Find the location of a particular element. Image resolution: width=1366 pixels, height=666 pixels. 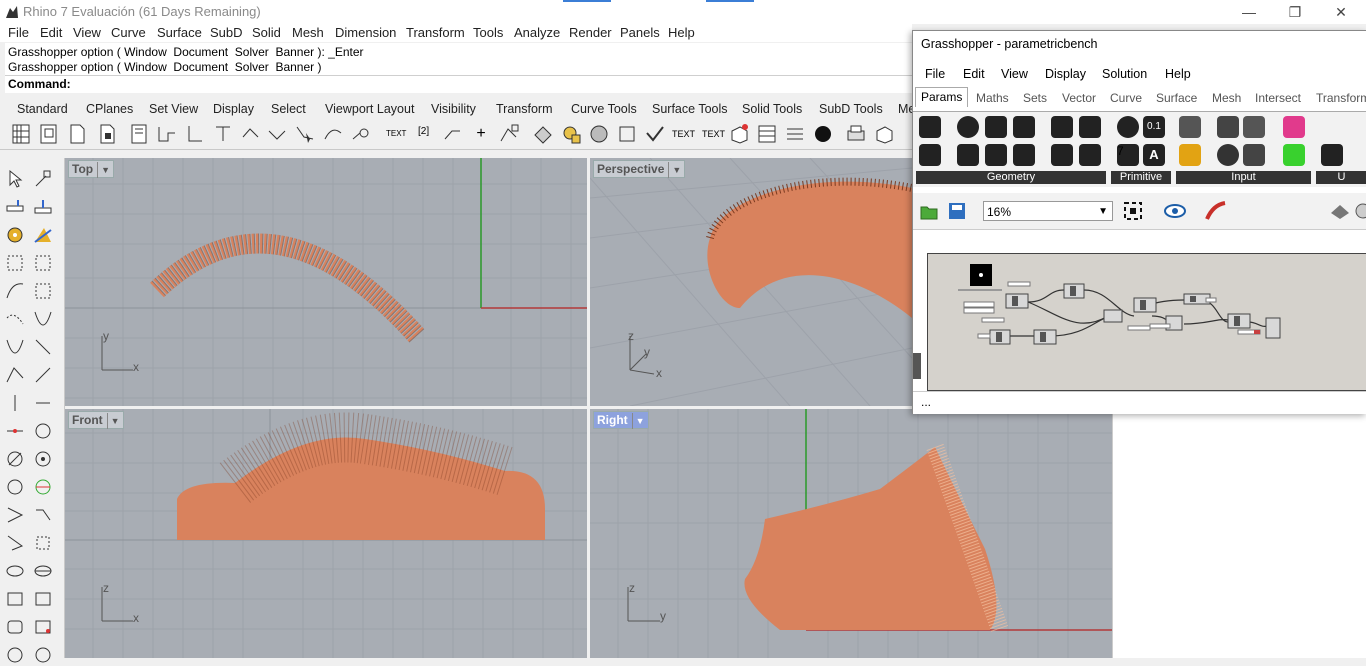

viewport-front: Front ▼ z x is located at coordinates (326, 533).